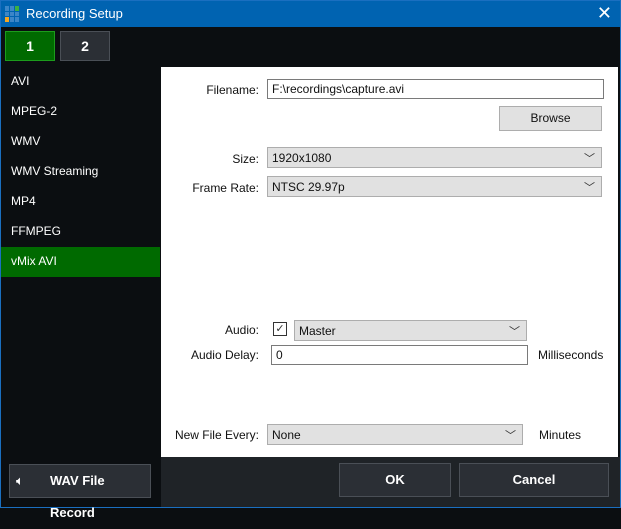 Image resolution: width=621 pixels, height=529 pixels. Describe the element at coordinates (534, 480) in the screenshot. I see `cancel-button: Cancel` at that location.